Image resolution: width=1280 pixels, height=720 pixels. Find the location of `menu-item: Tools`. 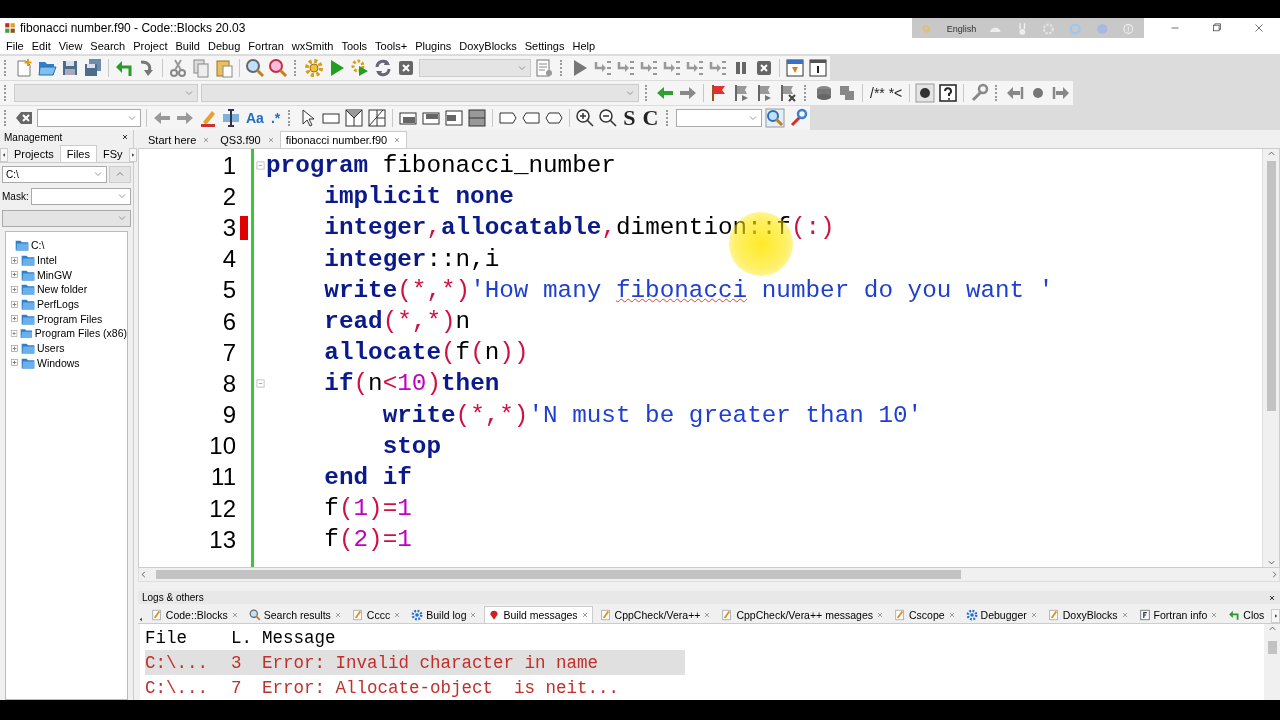

menu-item: Tools is located at coordinates (354, 46).